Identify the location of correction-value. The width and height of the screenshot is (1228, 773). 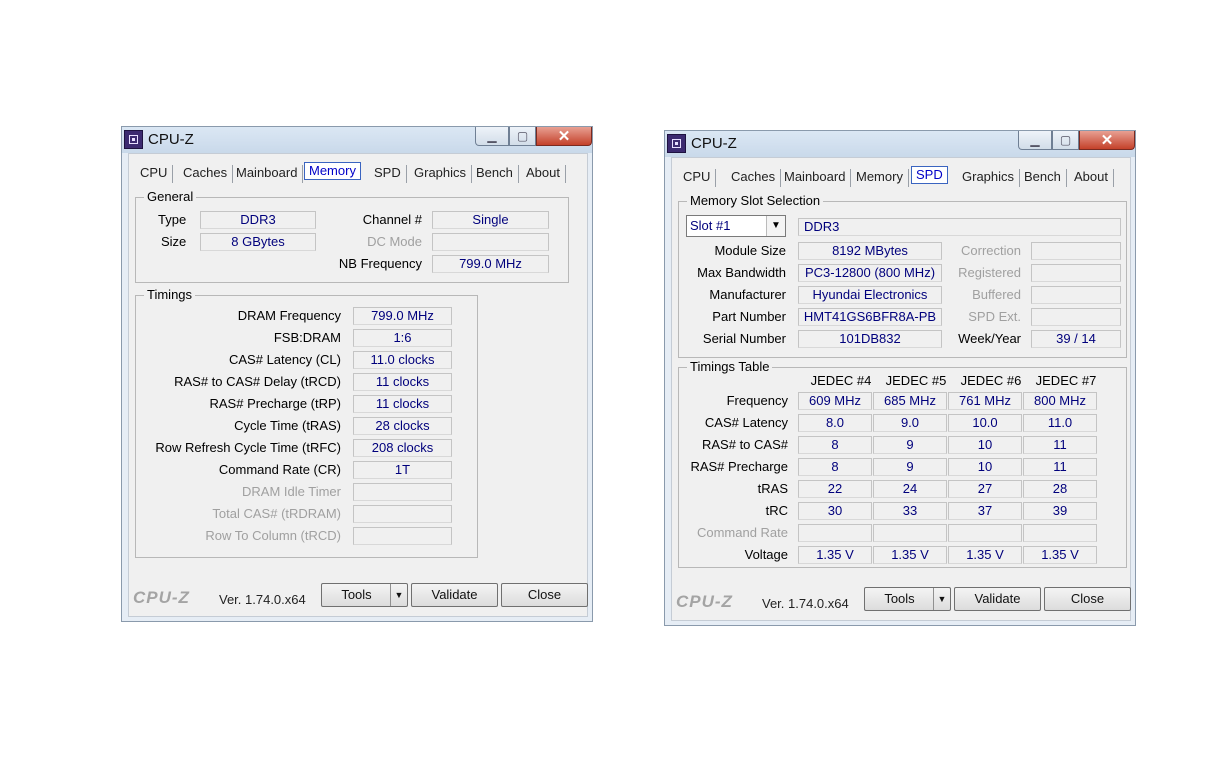
(1076, 251).